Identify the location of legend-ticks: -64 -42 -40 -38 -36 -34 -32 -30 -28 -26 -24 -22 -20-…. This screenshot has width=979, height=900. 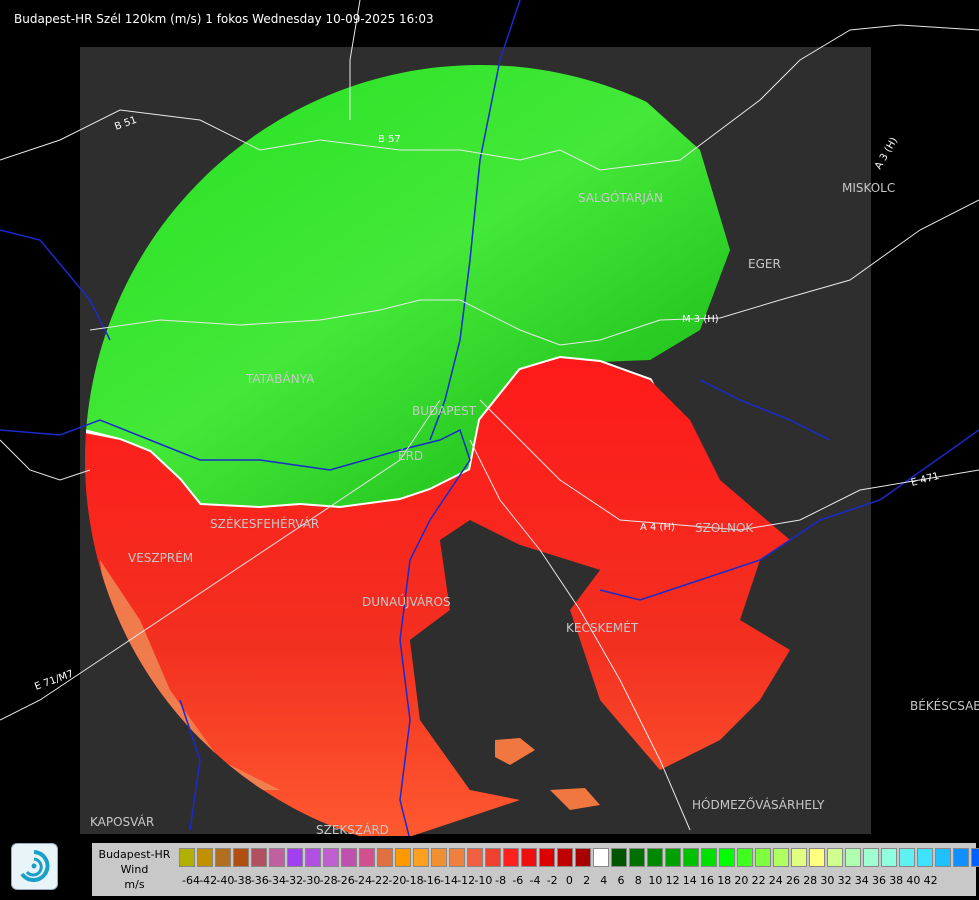
(579, 882).